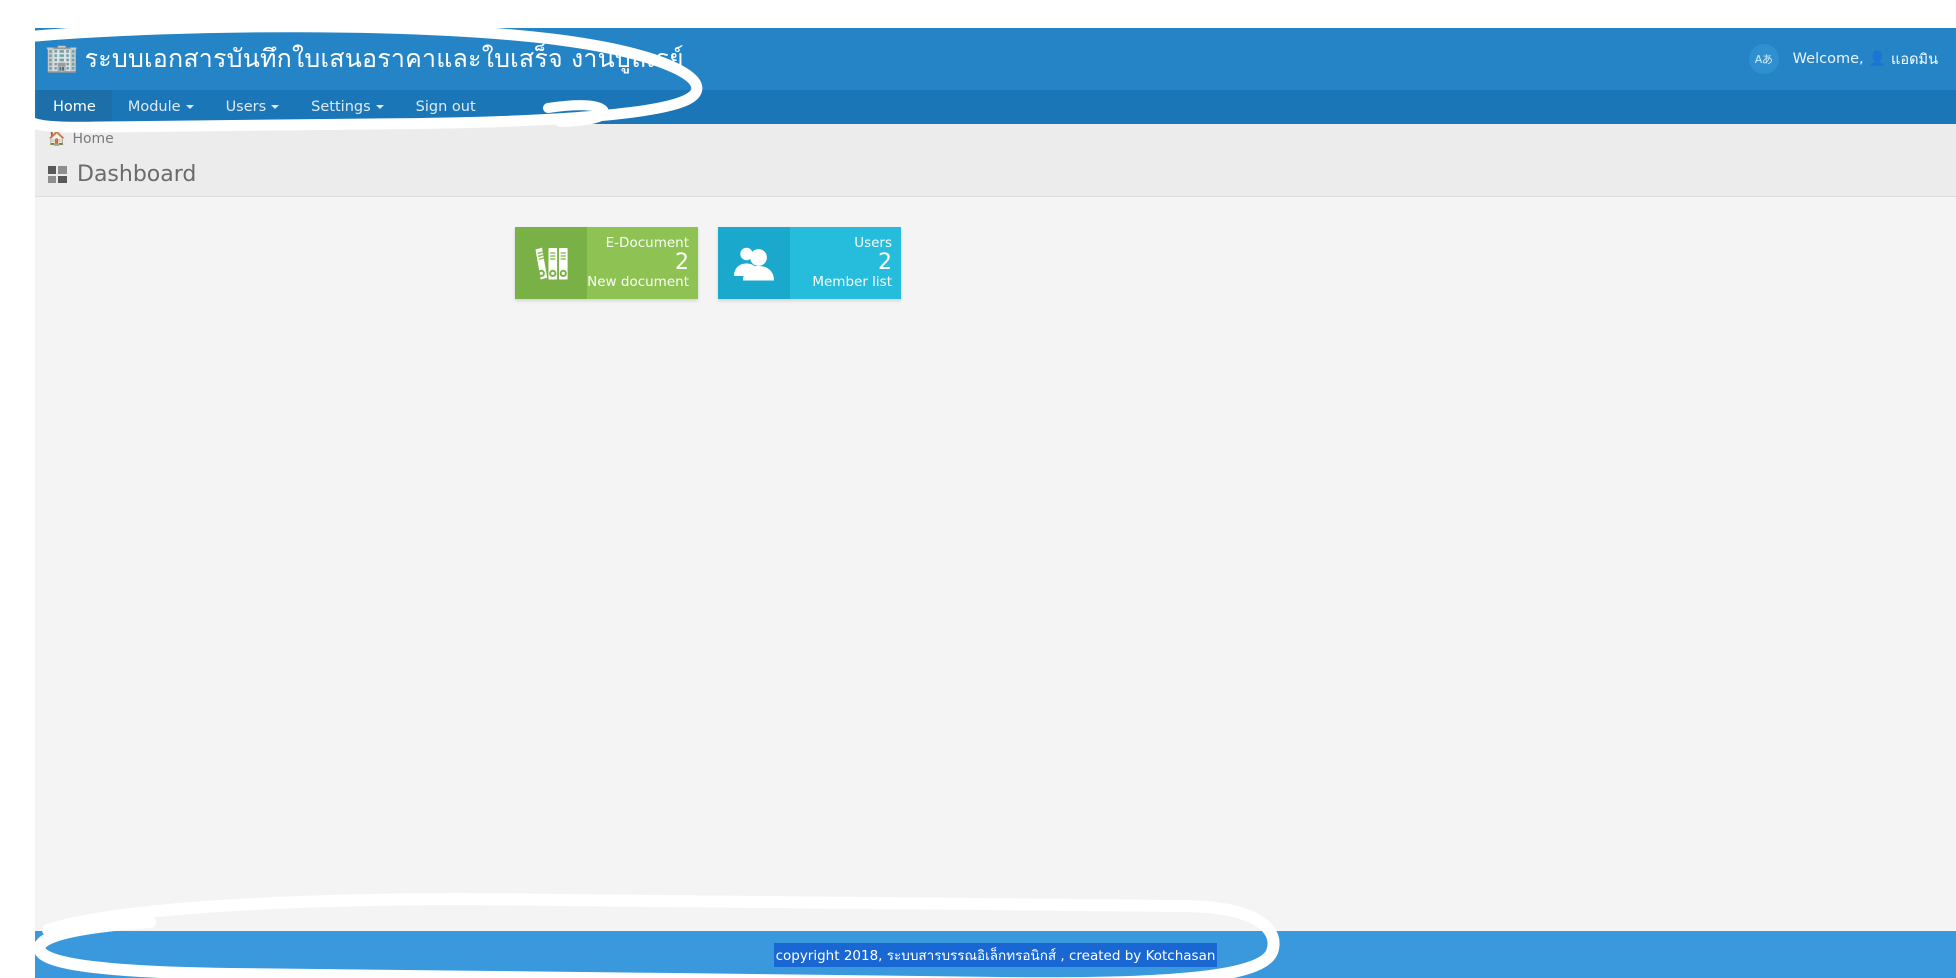  I want to click on page-title-bar: Dashboard, so click(995, 175).